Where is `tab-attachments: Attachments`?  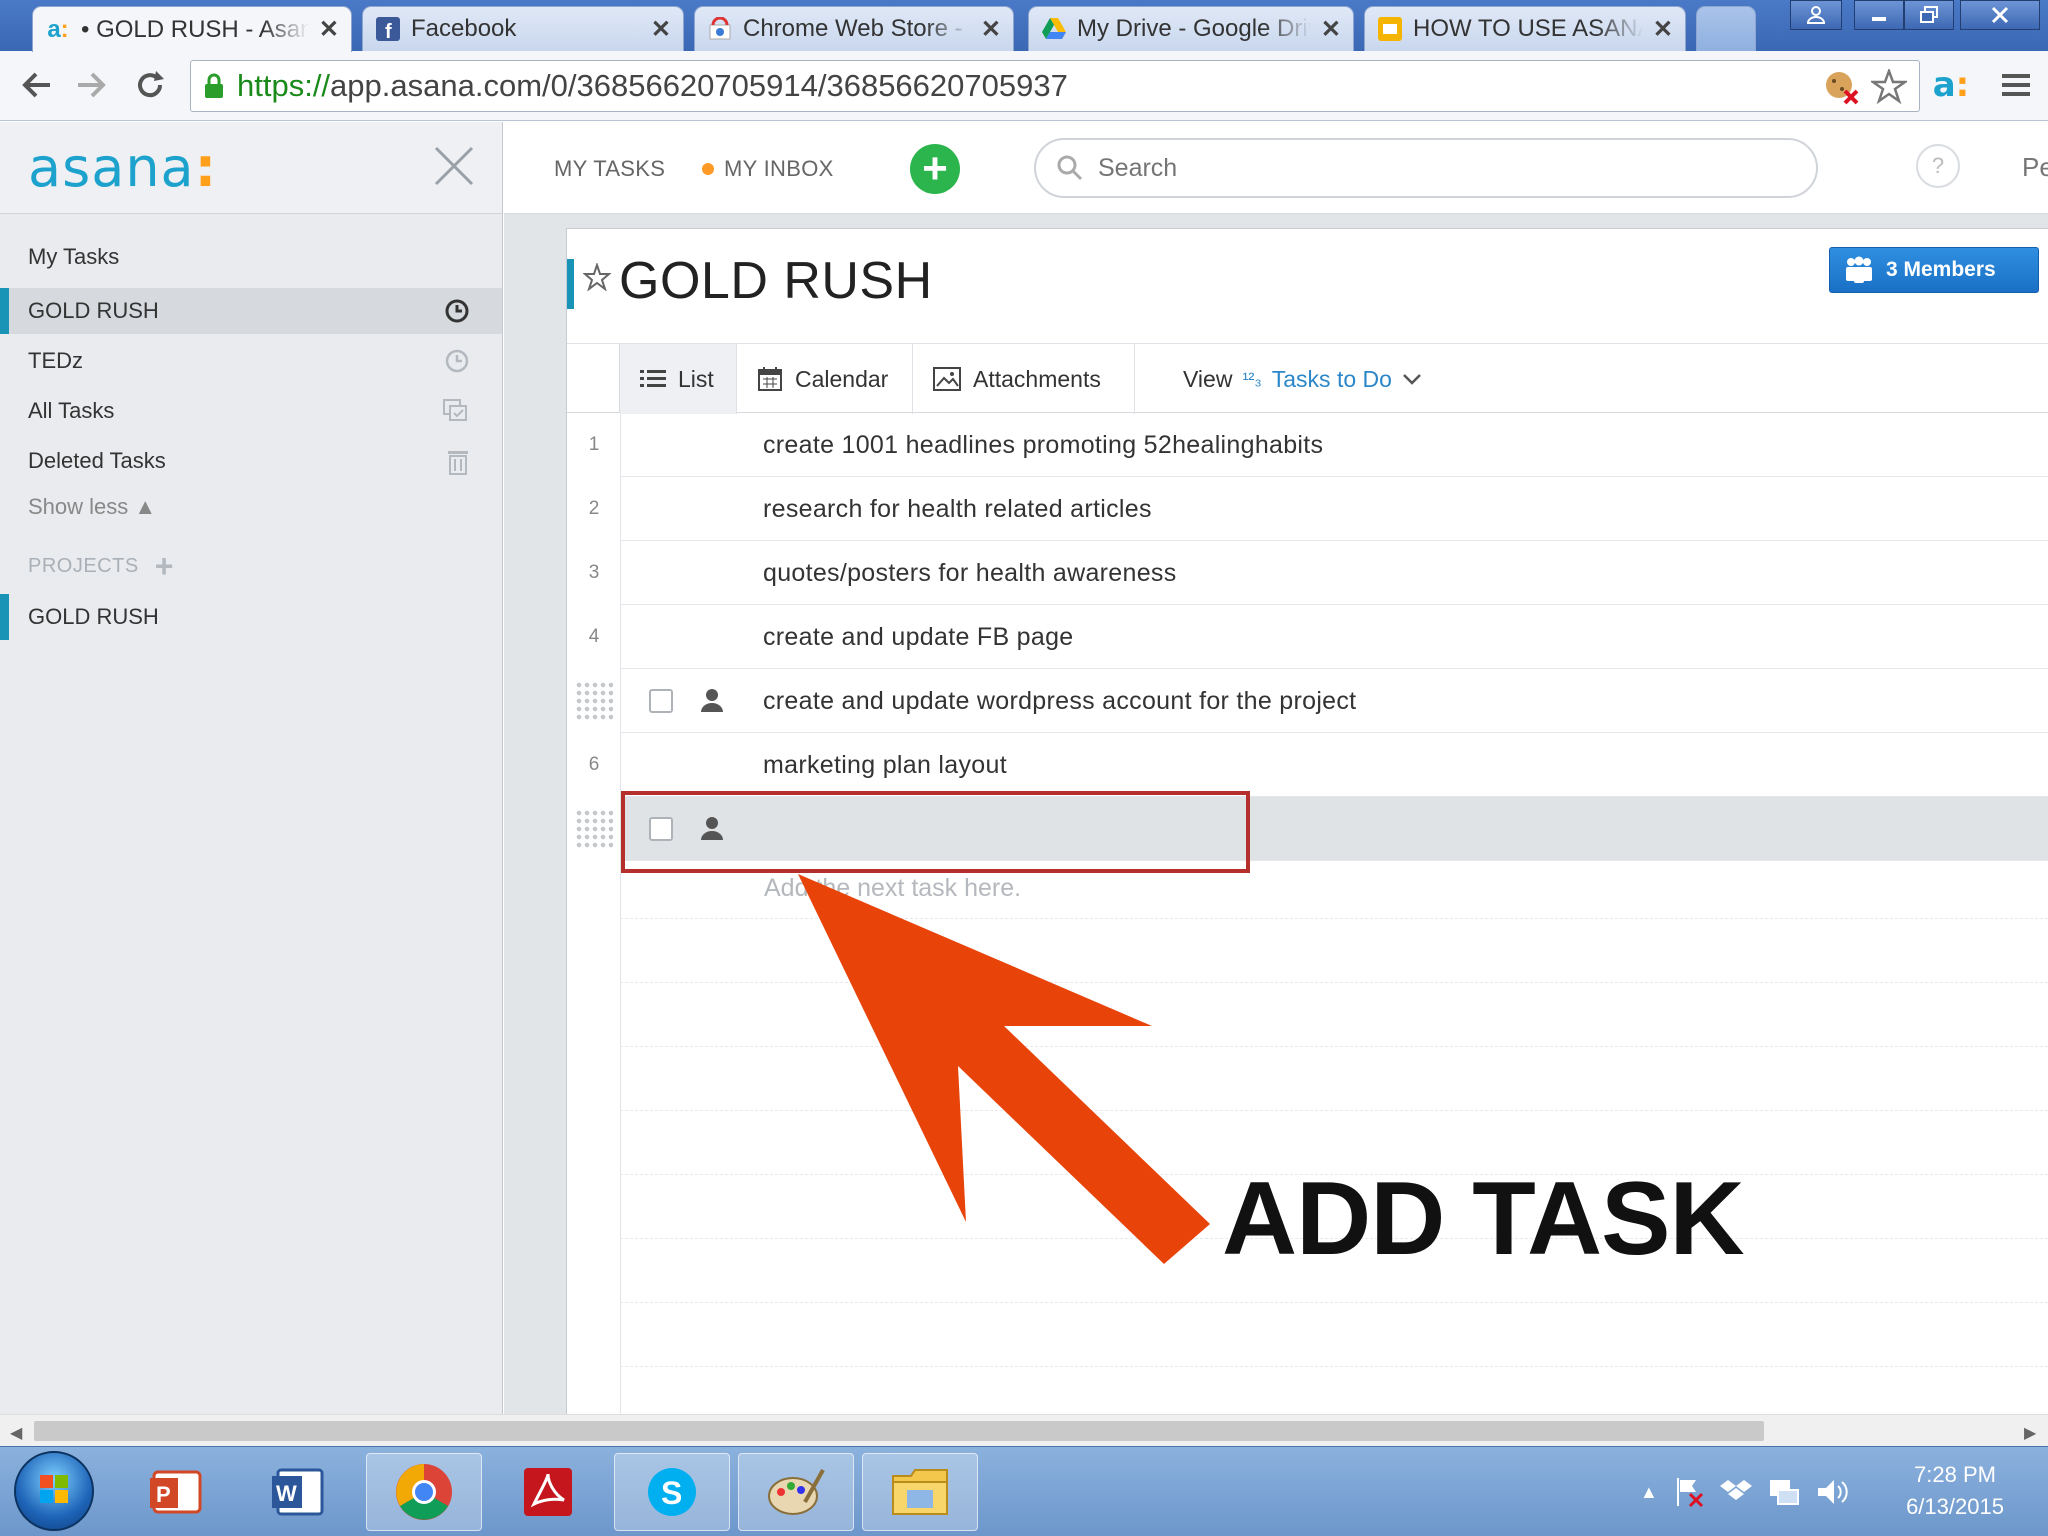
tab-attachments: Attachments is located at coordinates (1024, 379).